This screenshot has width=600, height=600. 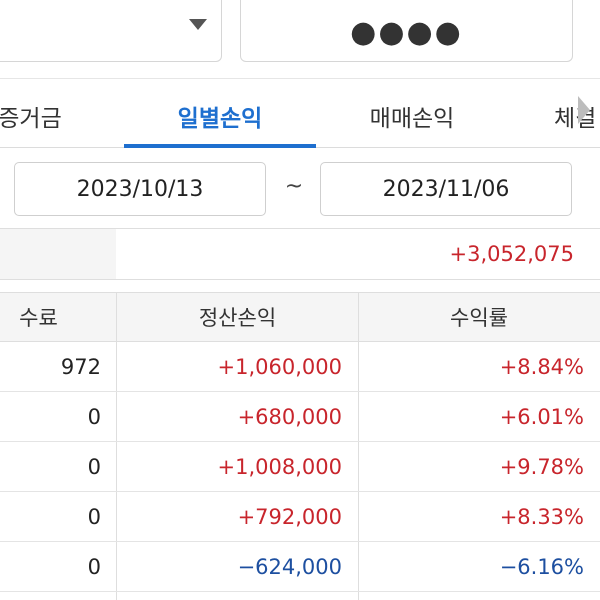 I want to click on tab-daily-pnl: 일별손익, so click(x=220, y=116).